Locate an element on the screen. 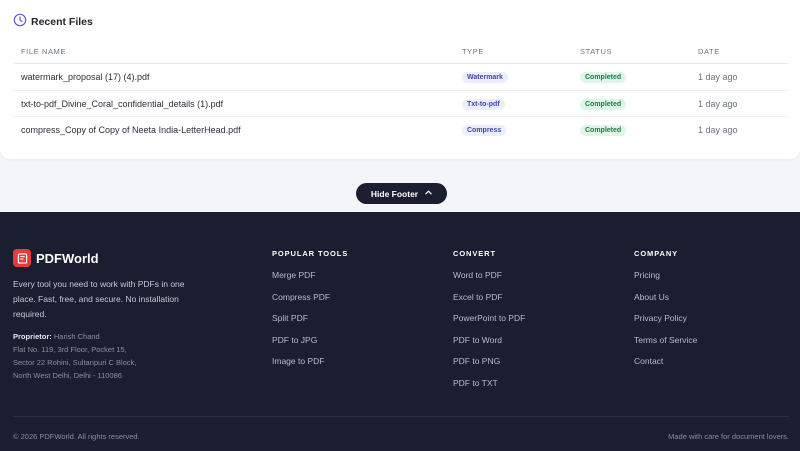 The width and height of the screenshot is (800, 451). link-excel-to-pdf: Excel to PDF is located at coordinates (489, 303).